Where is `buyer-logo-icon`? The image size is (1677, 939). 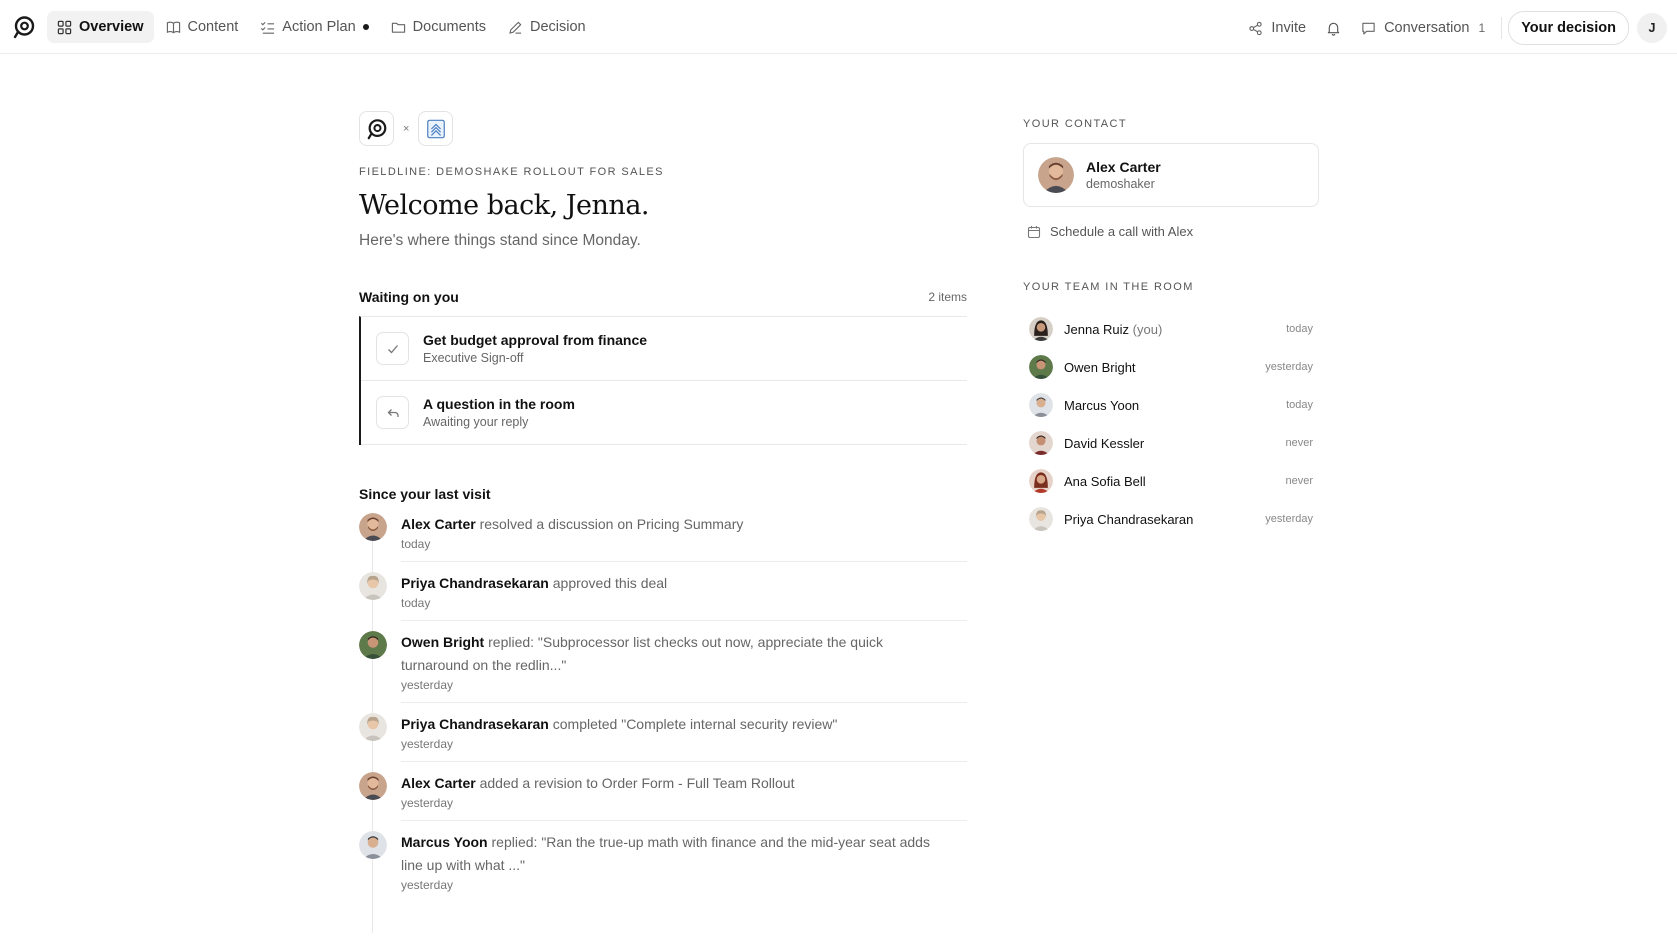
buyer-logo-icon is located at coordinates (436, 128).